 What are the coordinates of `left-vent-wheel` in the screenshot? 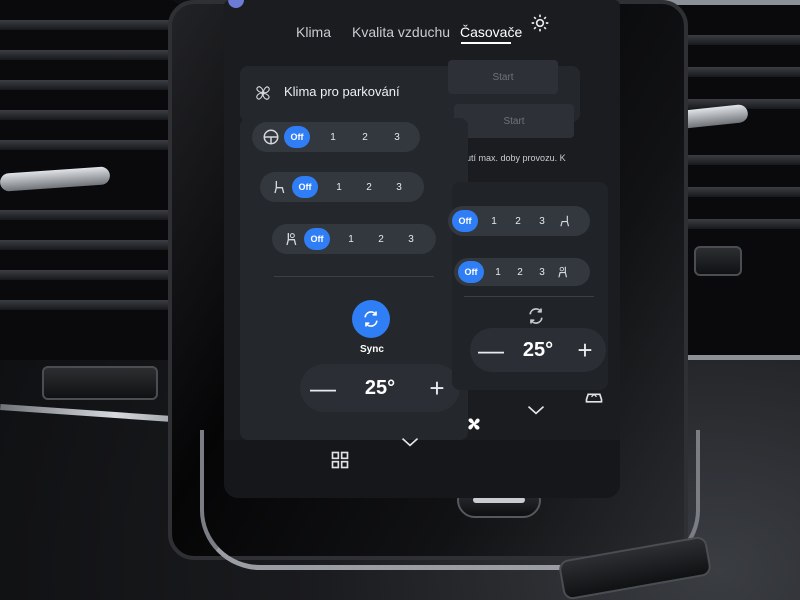 It's located at (100, 383).